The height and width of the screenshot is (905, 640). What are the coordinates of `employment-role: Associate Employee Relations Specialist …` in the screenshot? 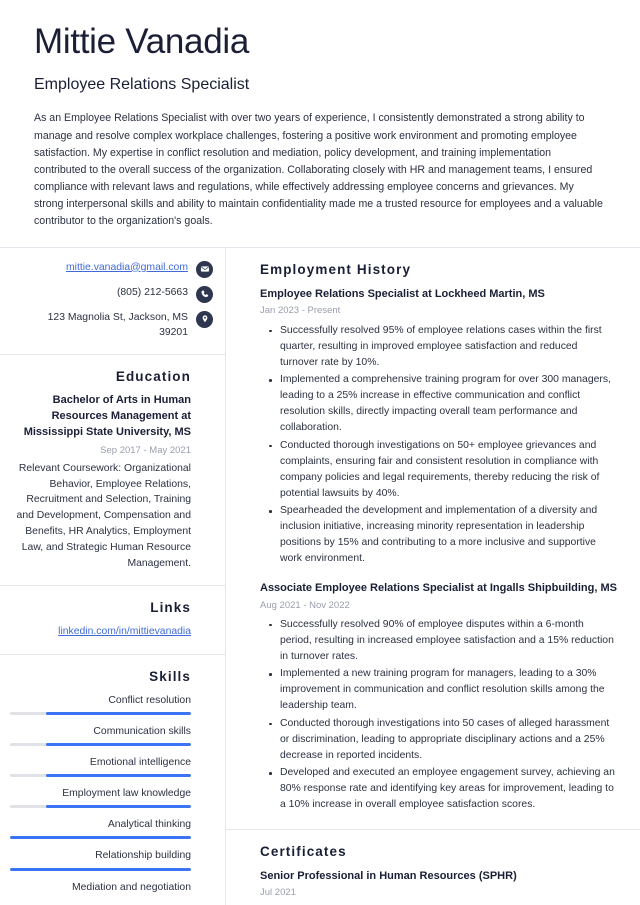 It's located at (438, 587).